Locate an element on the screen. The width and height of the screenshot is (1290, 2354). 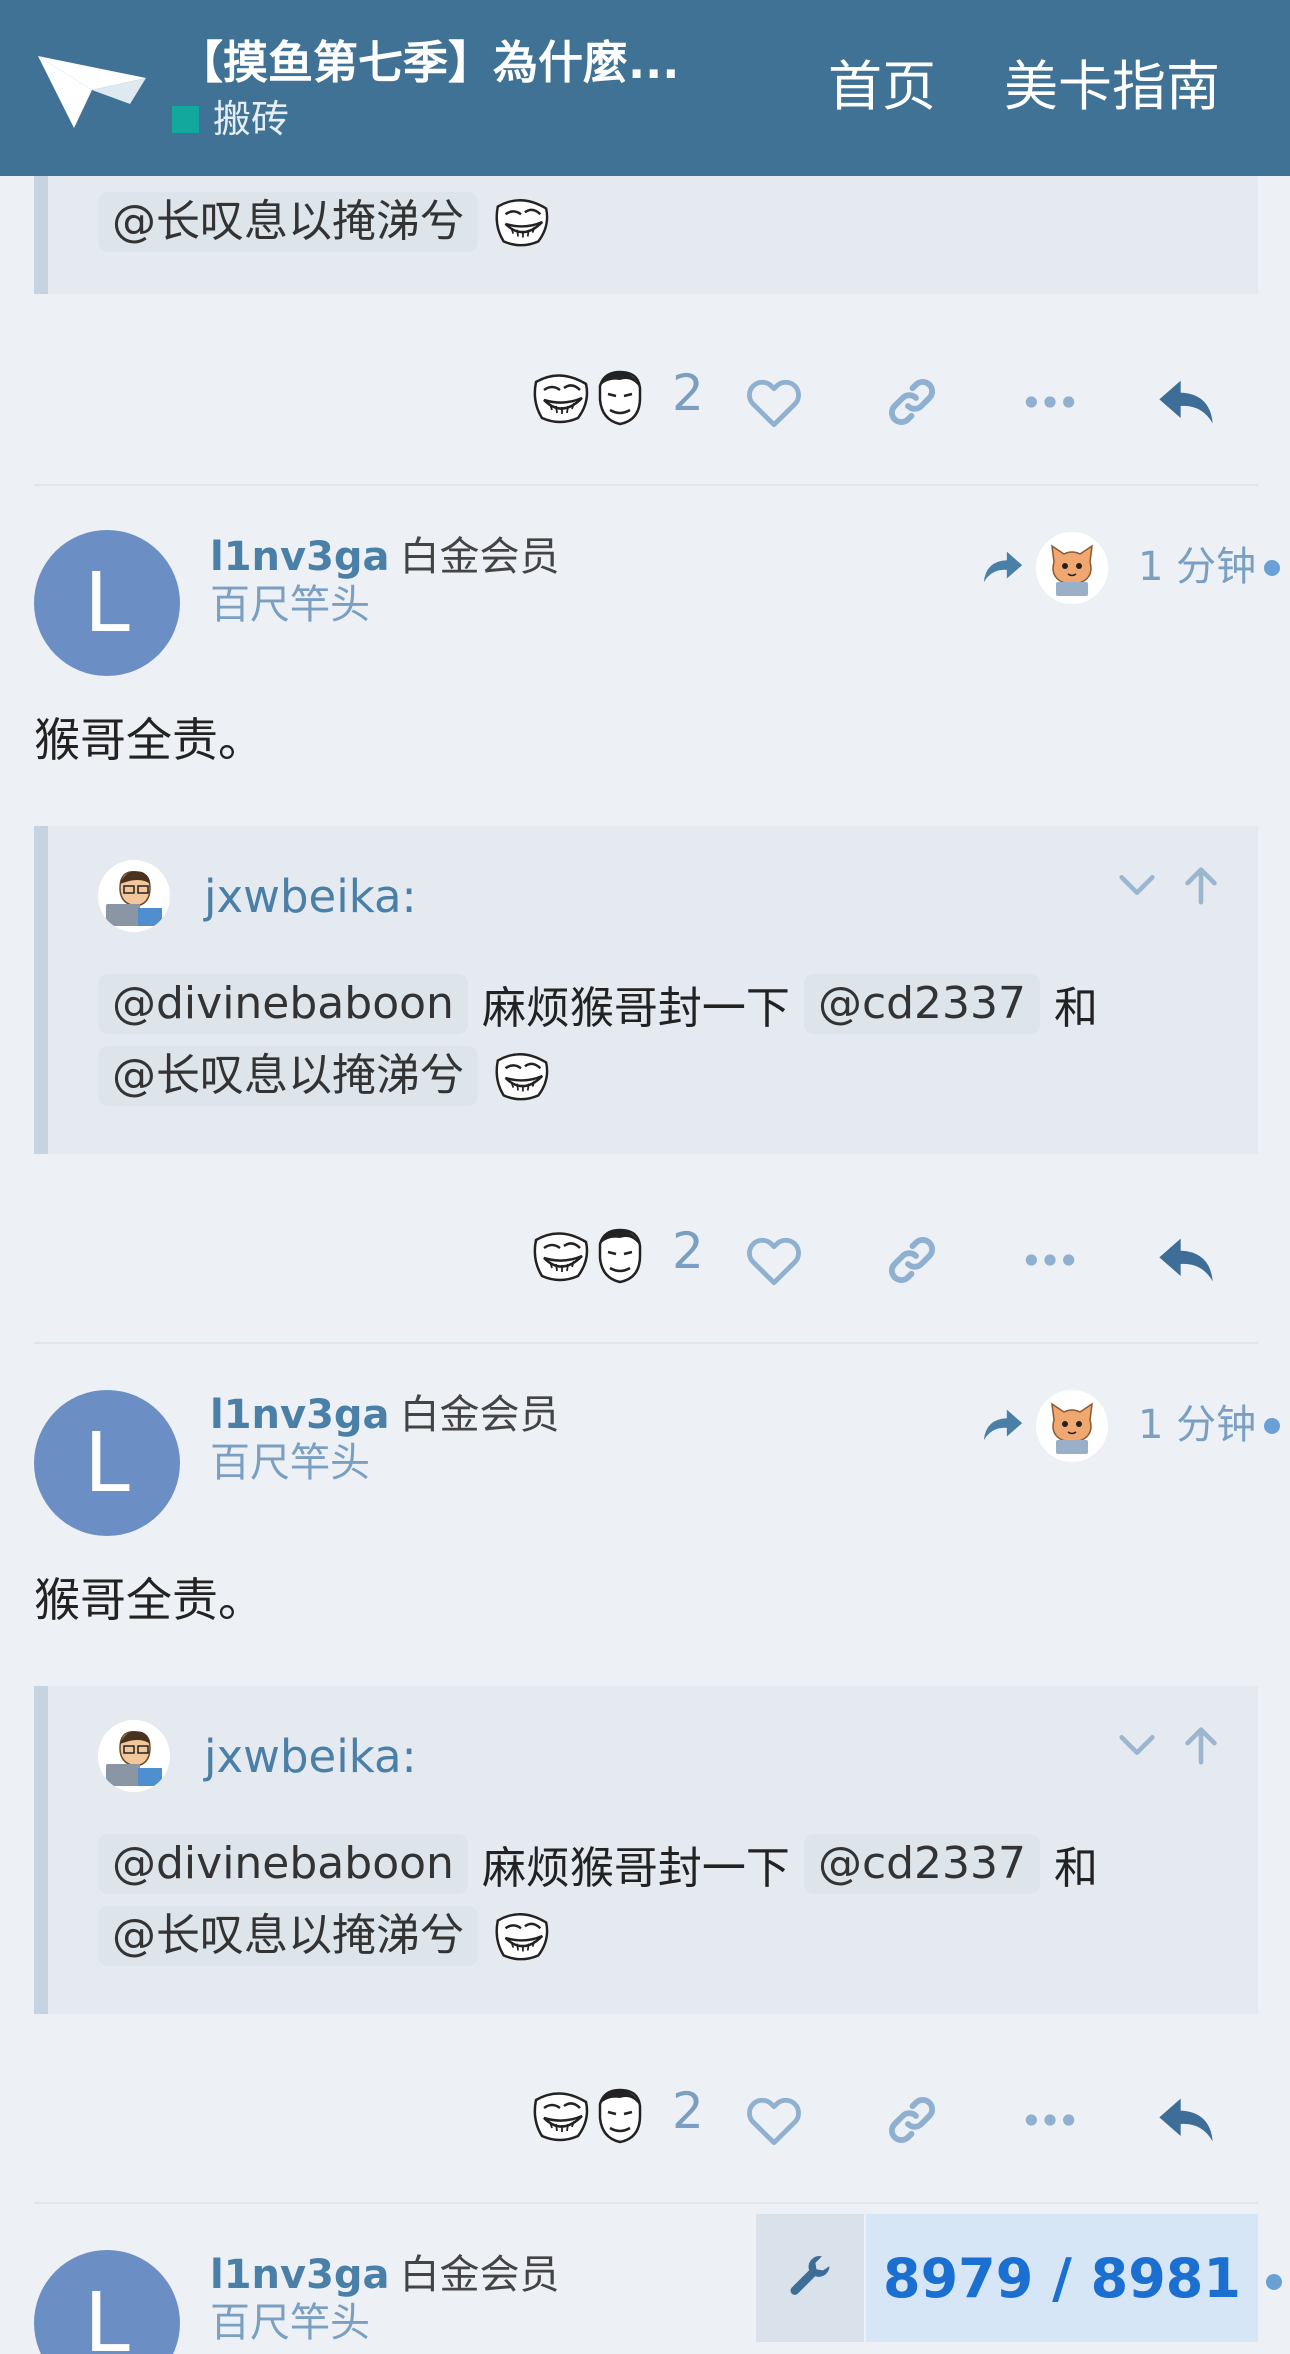
wrench-icon is located at coordinates (810, 2275).